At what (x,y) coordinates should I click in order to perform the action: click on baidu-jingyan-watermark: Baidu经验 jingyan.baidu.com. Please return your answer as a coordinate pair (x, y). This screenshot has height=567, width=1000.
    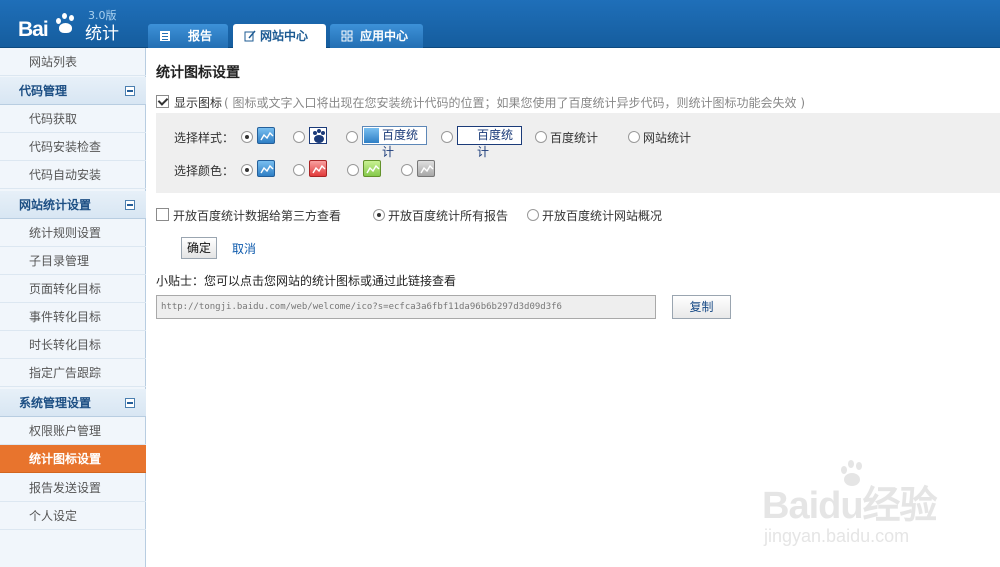
    Looking at the image, I should click on (857, 503).